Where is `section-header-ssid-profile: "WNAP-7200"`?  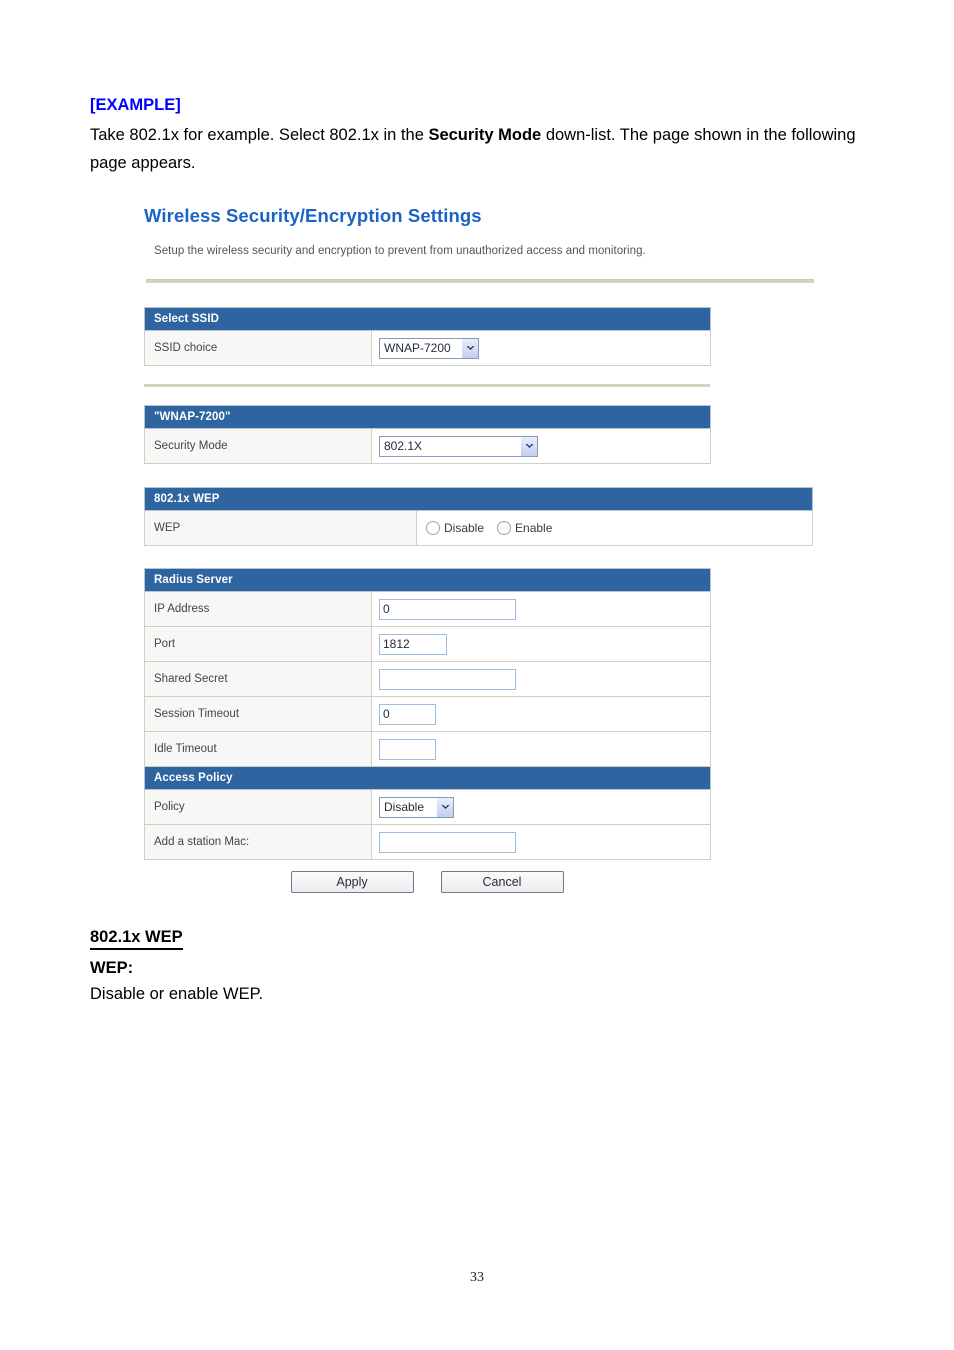
section-header-ssid-profile: "WNAP-7200" is located at coordinates (427, 417).